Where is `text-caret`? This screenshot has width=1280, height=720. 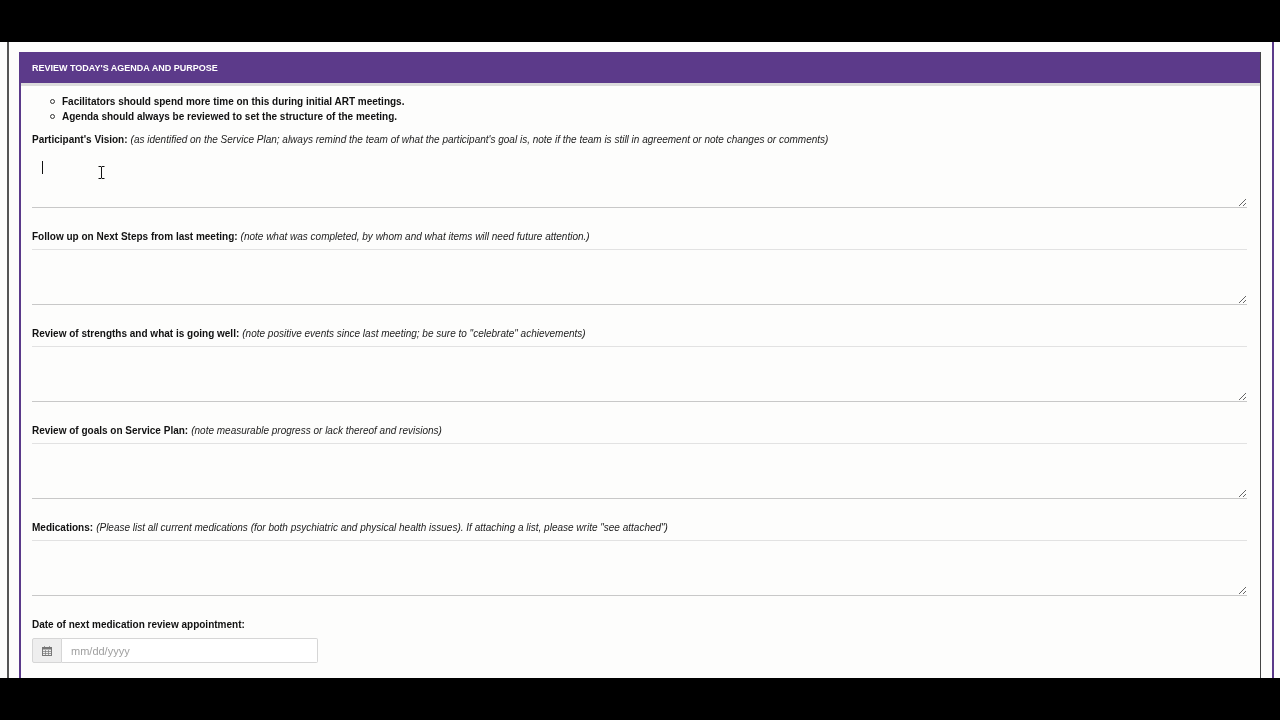
text-caret is located at coordinates (42, 167).